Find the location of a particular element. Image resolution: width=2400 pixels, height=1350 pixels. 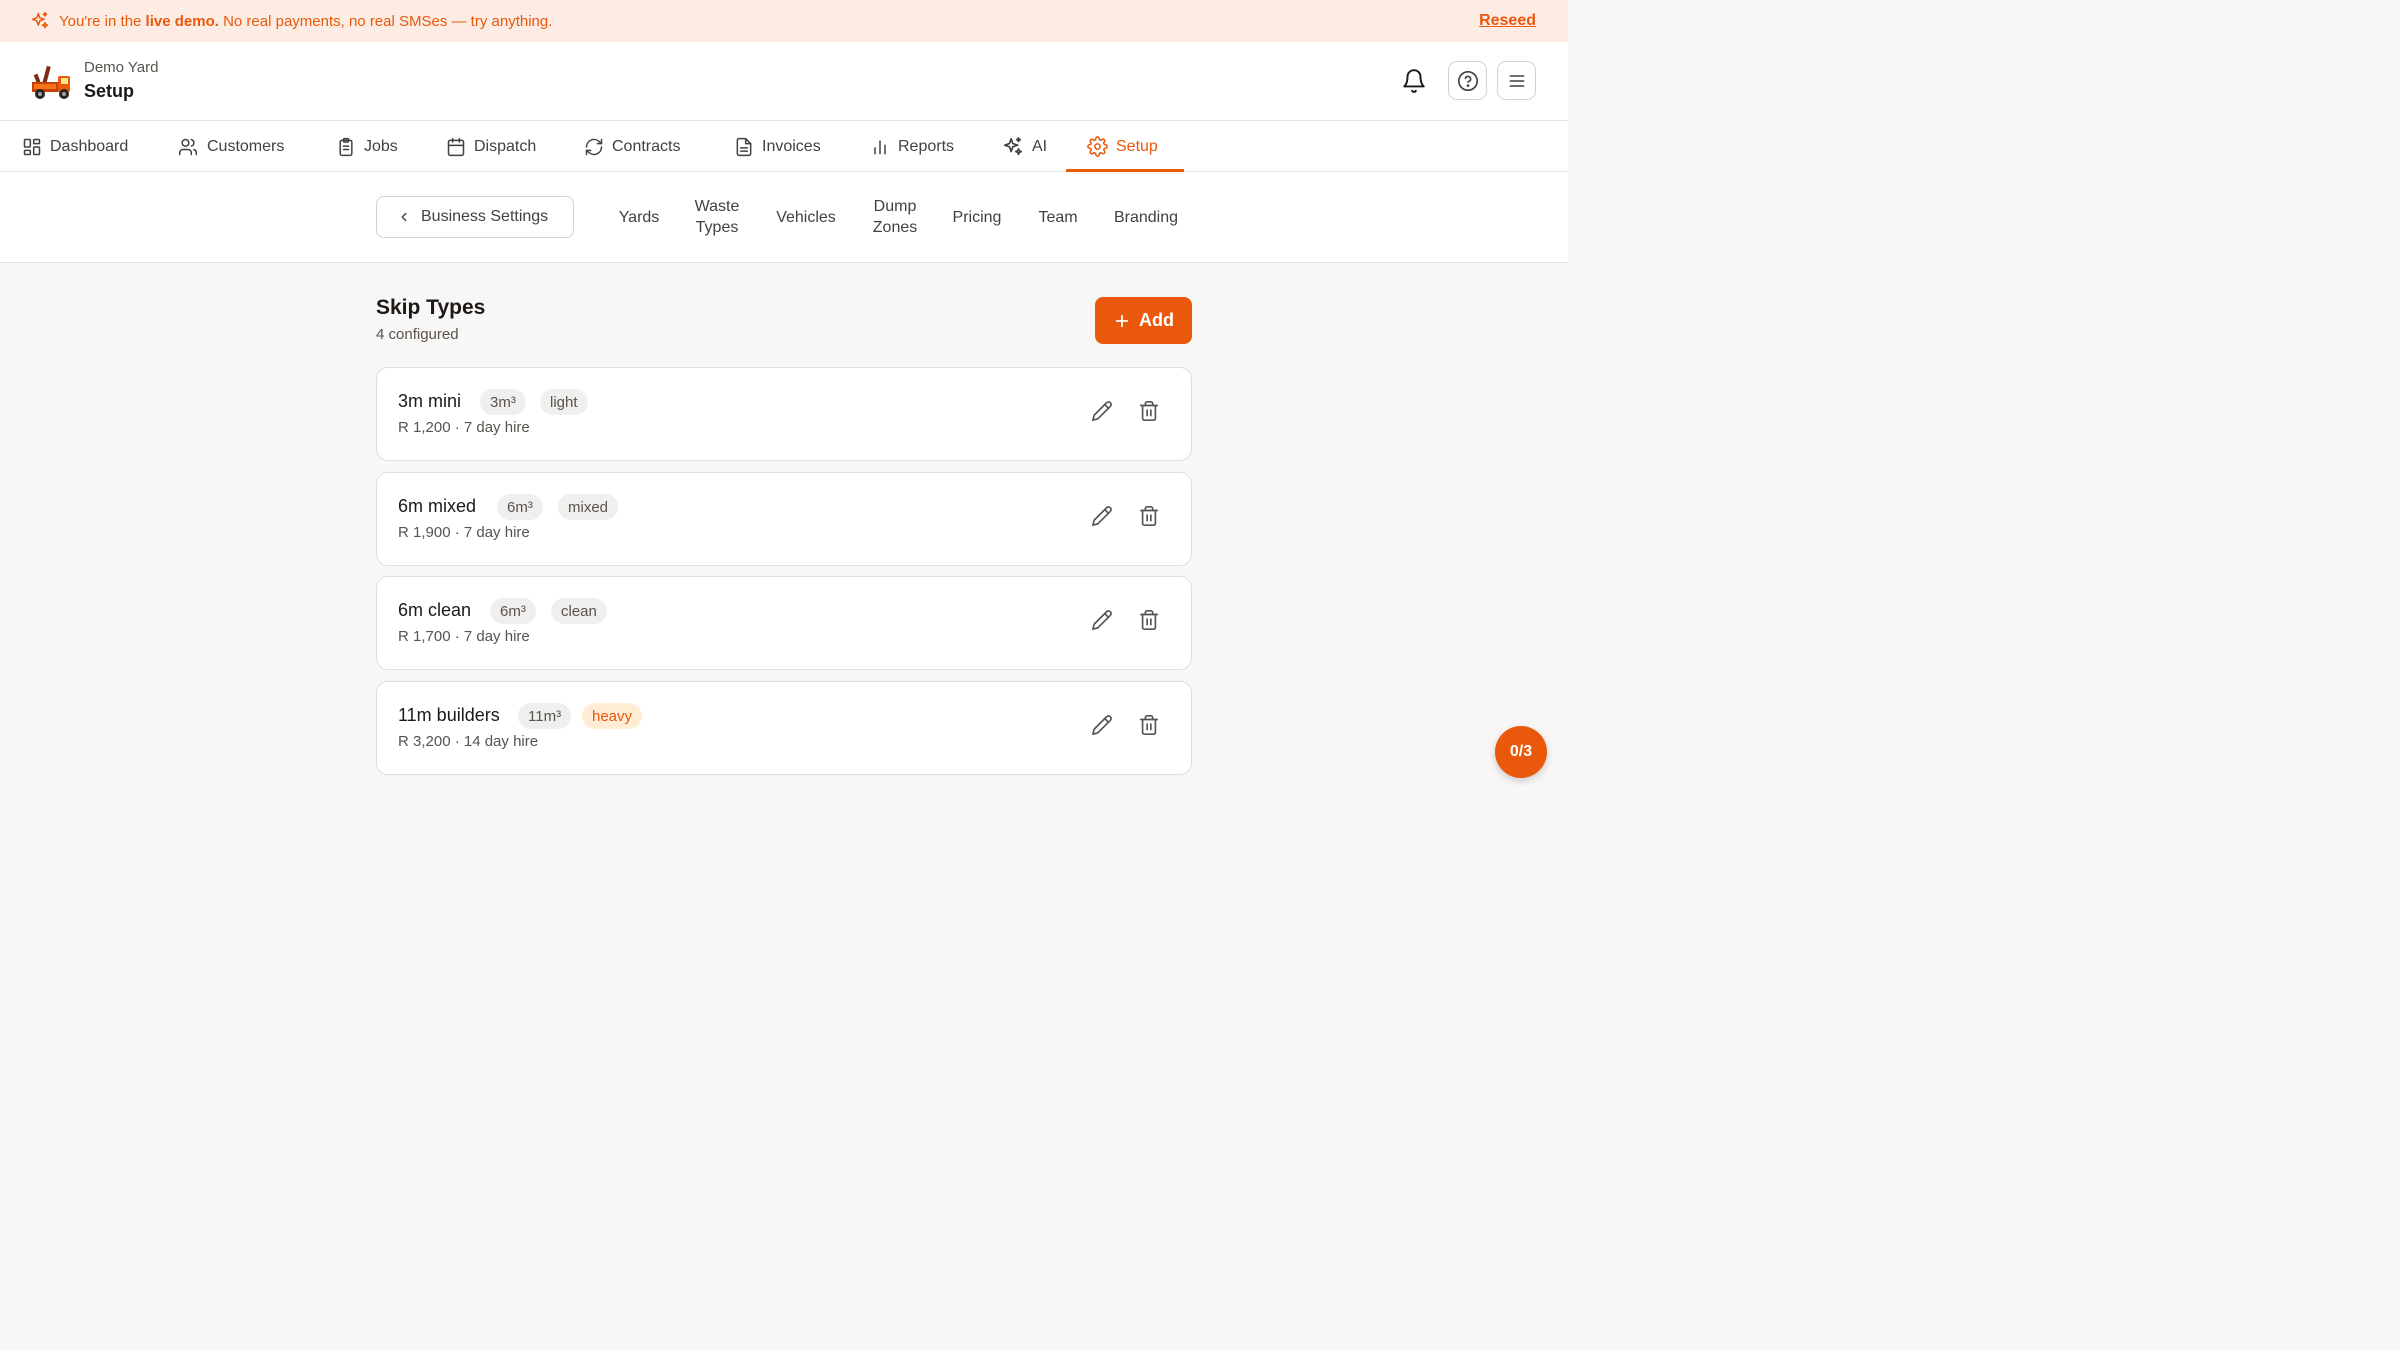

refresh-icon is located at coordinates (598, 147).